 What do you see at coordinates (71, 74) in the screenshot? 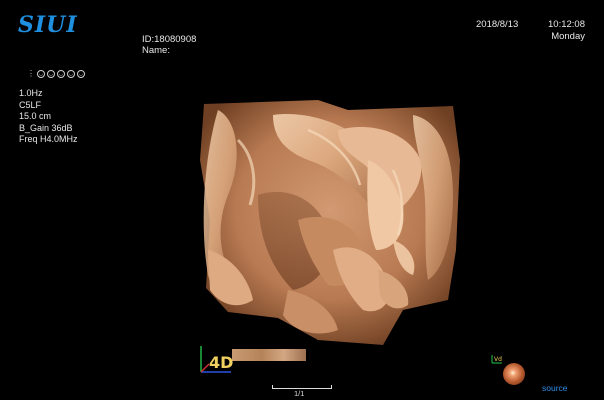
I see `face-4-icon: ◡` at bounding box center [71, 74].